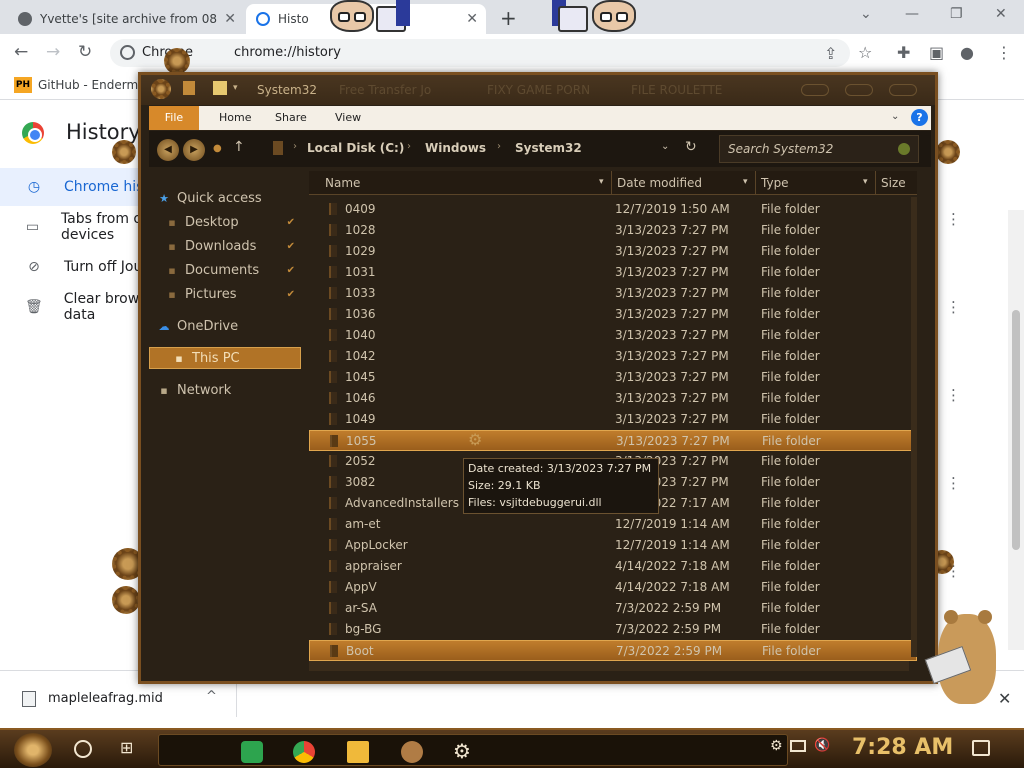 This screenshot has height=768, width=1024. What do you see at coordinates (21, 52) in the screenshot?
I see `back-arrow-icon: ←` at bounding box center [21, 52].